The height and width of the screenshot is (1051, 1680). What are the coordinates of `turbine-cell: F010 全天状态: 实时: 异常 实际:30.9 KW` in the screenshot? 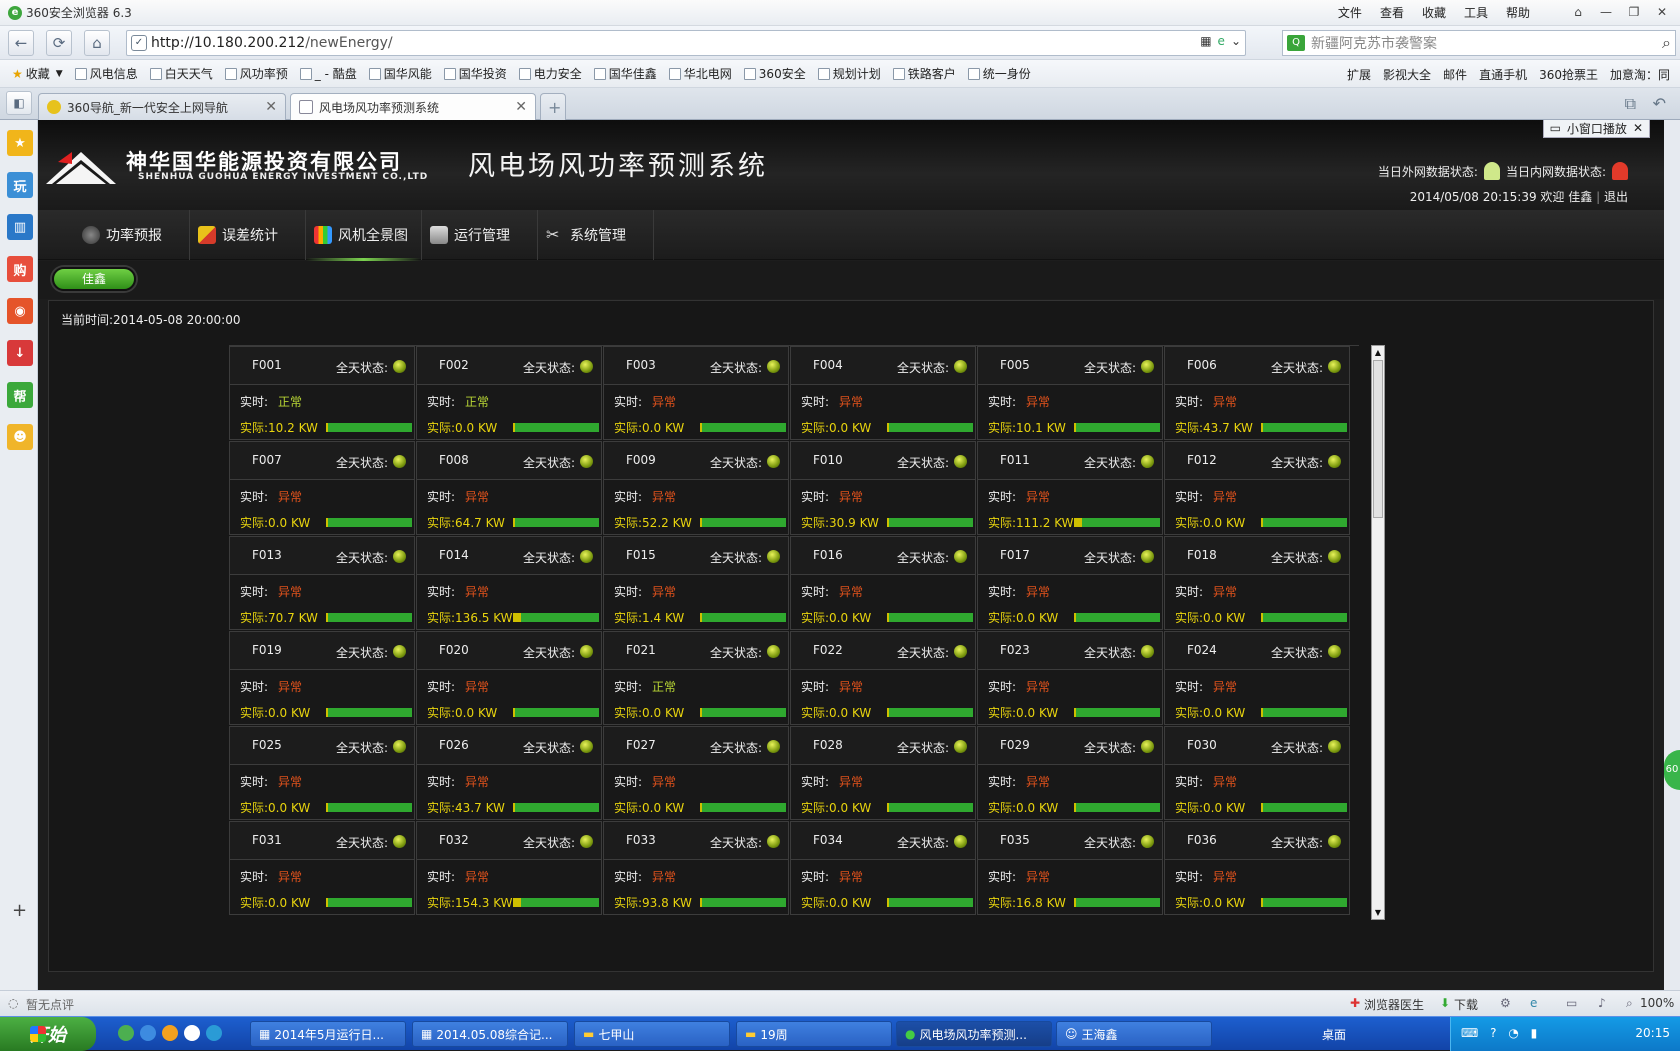 It's located at (883, 488).